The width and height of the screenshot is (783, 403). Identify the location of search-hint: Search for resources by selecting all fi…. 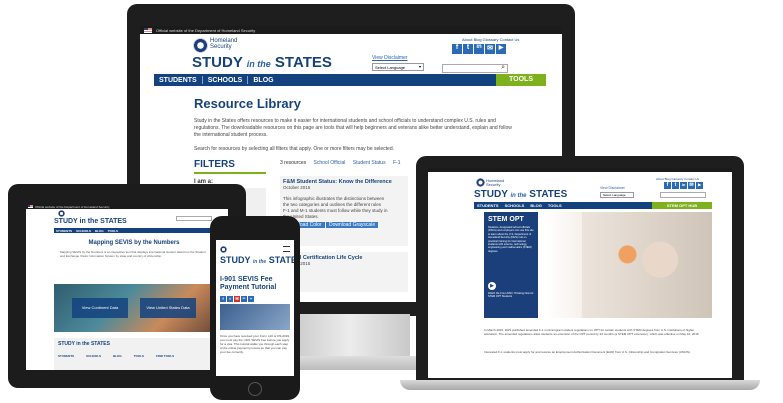
(294, 149).